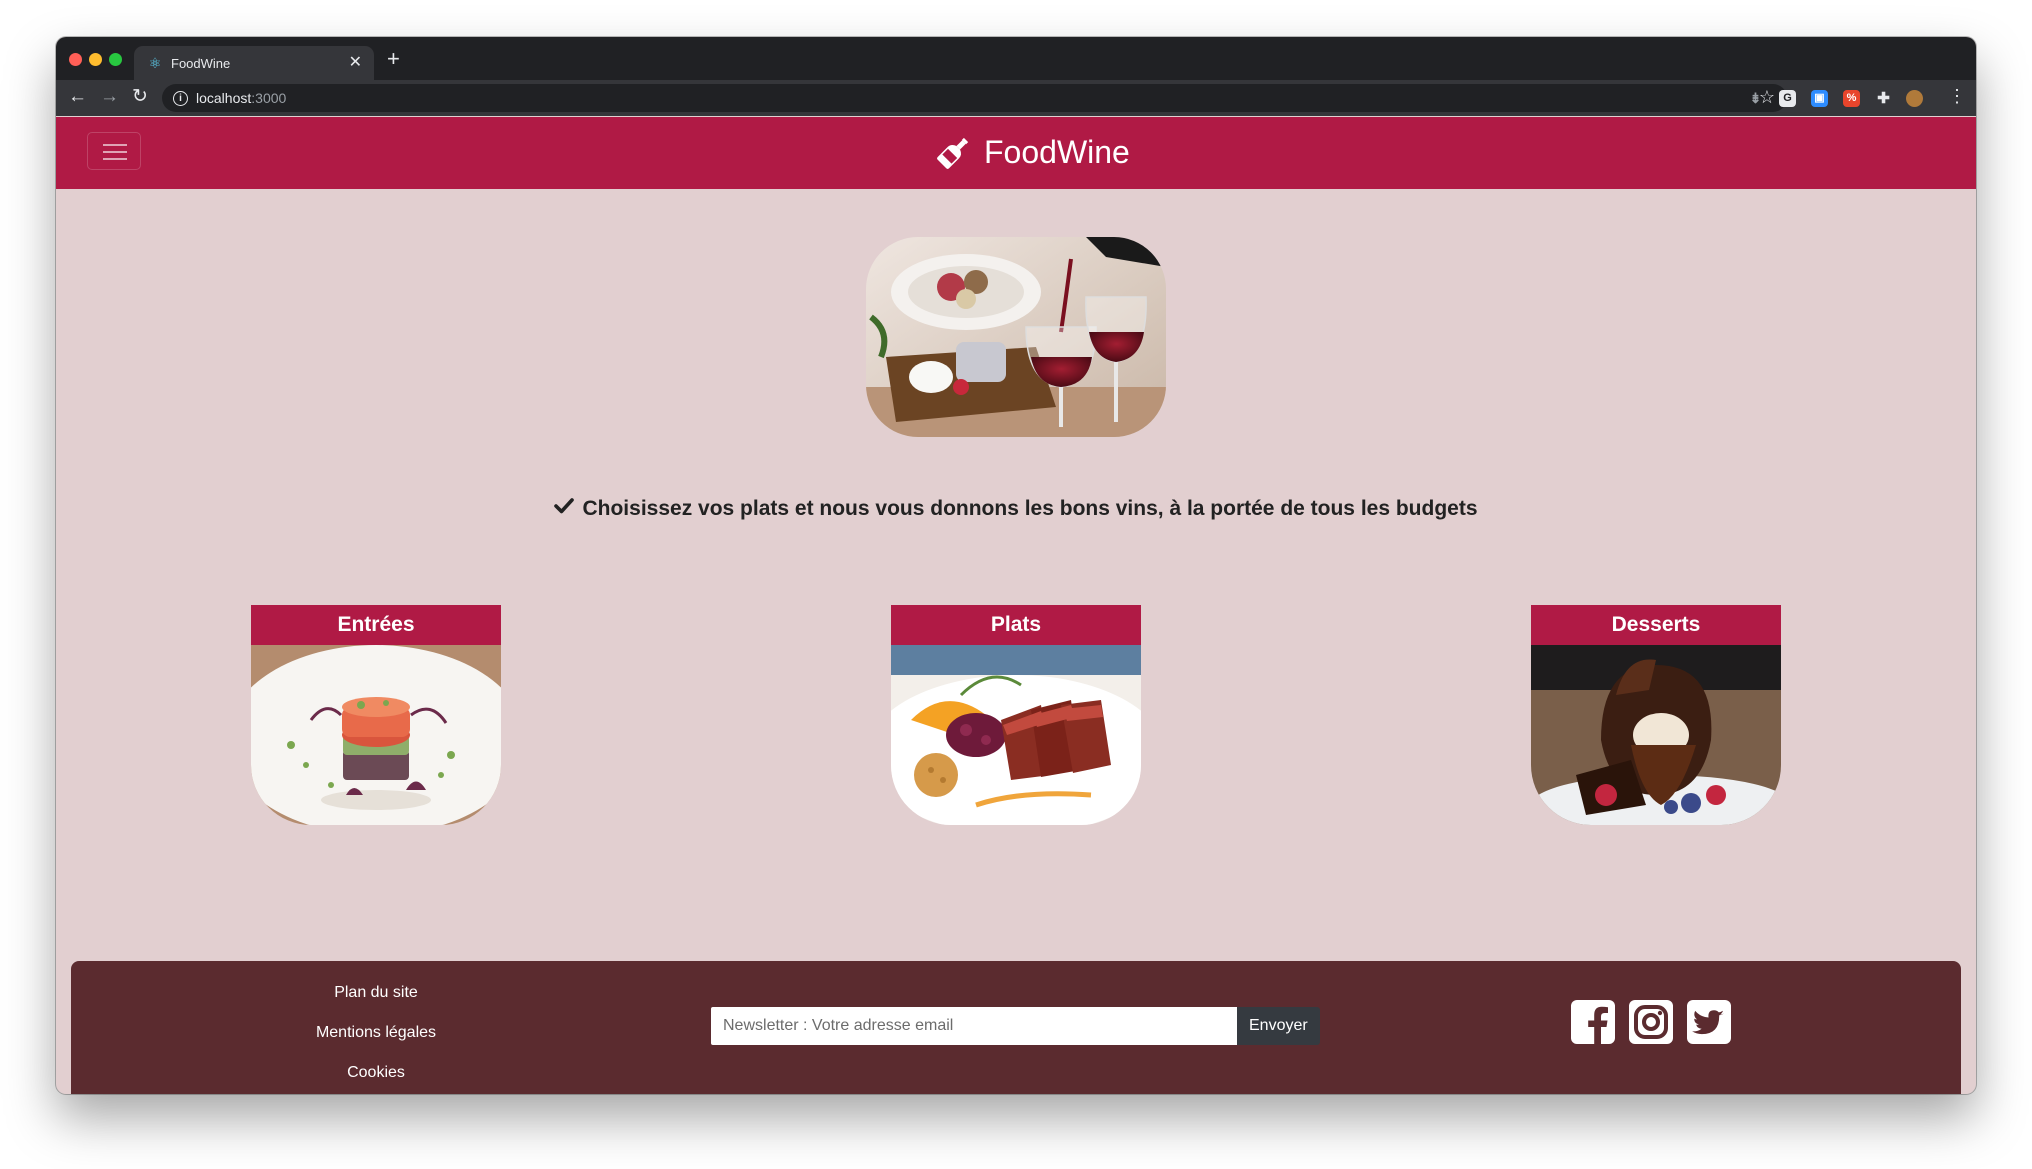 The width and height of the screenshot is (2032, 1169). I want to click on close-window-button, so click(75, 59).